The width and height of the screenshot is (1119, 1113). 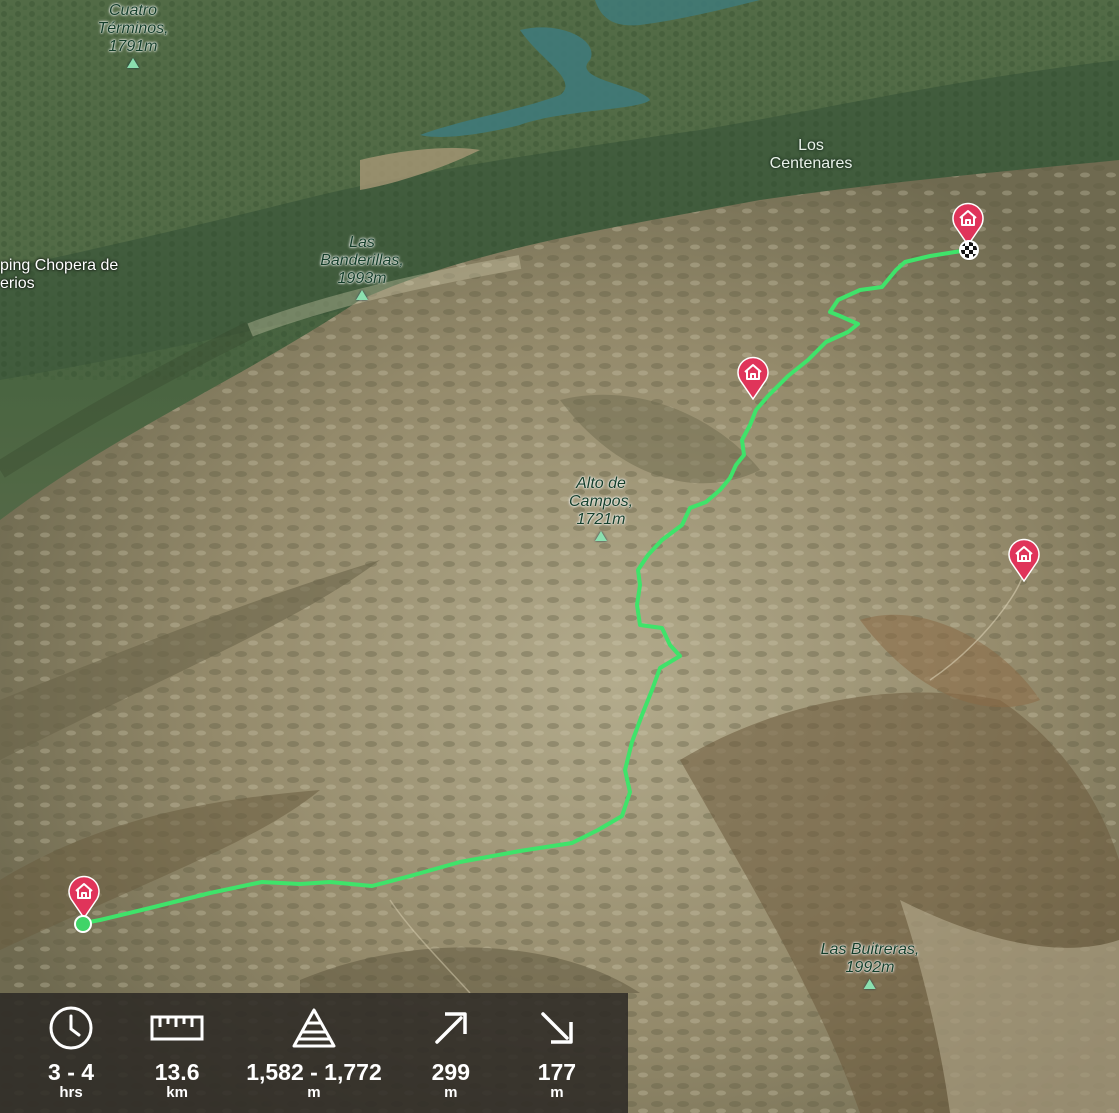 I want to click on lodging-marker-east, so click(x=1024, y=559).